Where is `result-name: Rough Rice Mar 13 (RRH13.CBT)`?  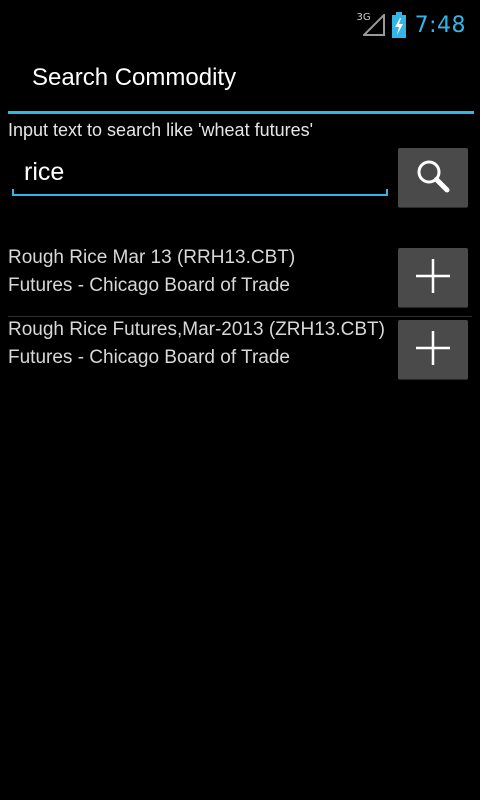 result-name: Rough Rice Mar 13 (RRH13.CBT) is located at coordinates (152, 257).